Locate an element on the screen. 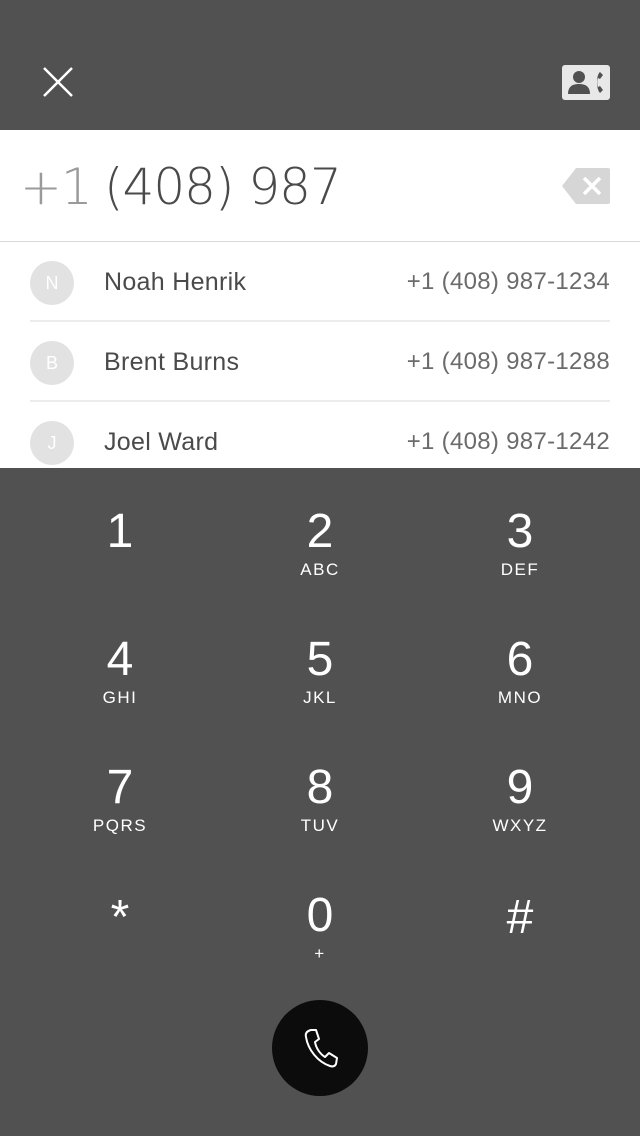  dialed-number: (408) 987 is located at coordinates (223, 187).